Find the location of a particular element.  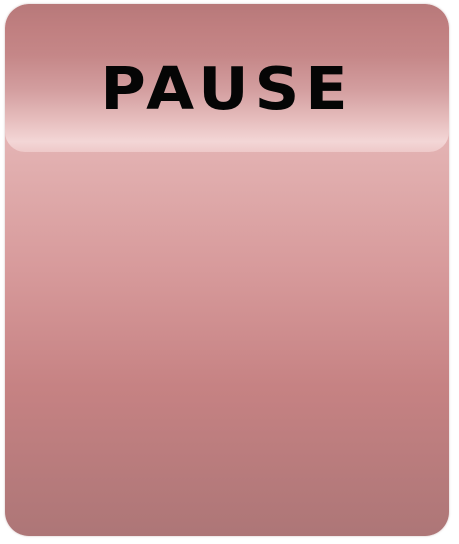

pause-title: PAUSE is located at coordinates (227, 88).